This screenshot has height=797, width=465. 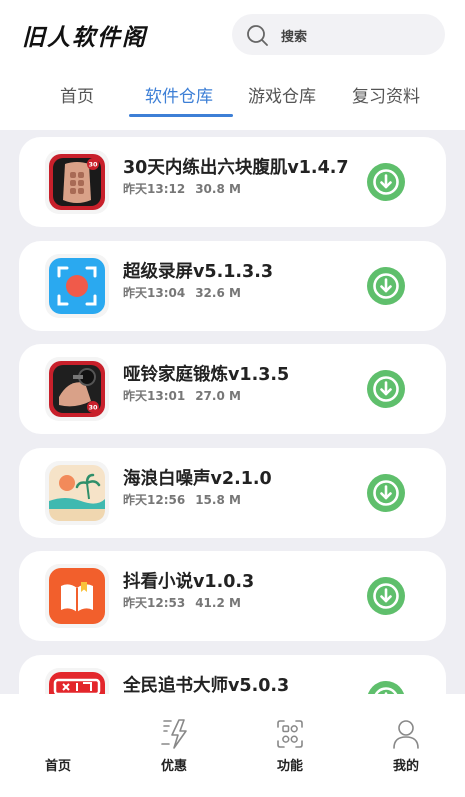 I want to click on app-title: 哑铃家庭锻炼v1.3.5, so click(x=206, y=375).